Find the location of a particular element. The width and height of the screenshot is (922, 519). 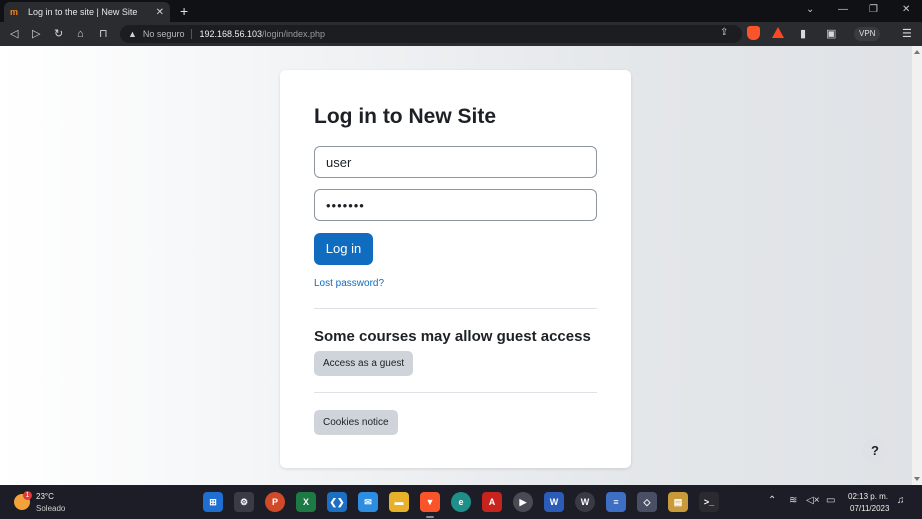

url-host: 192.168.56.103 is located at coordinates (231, 34).